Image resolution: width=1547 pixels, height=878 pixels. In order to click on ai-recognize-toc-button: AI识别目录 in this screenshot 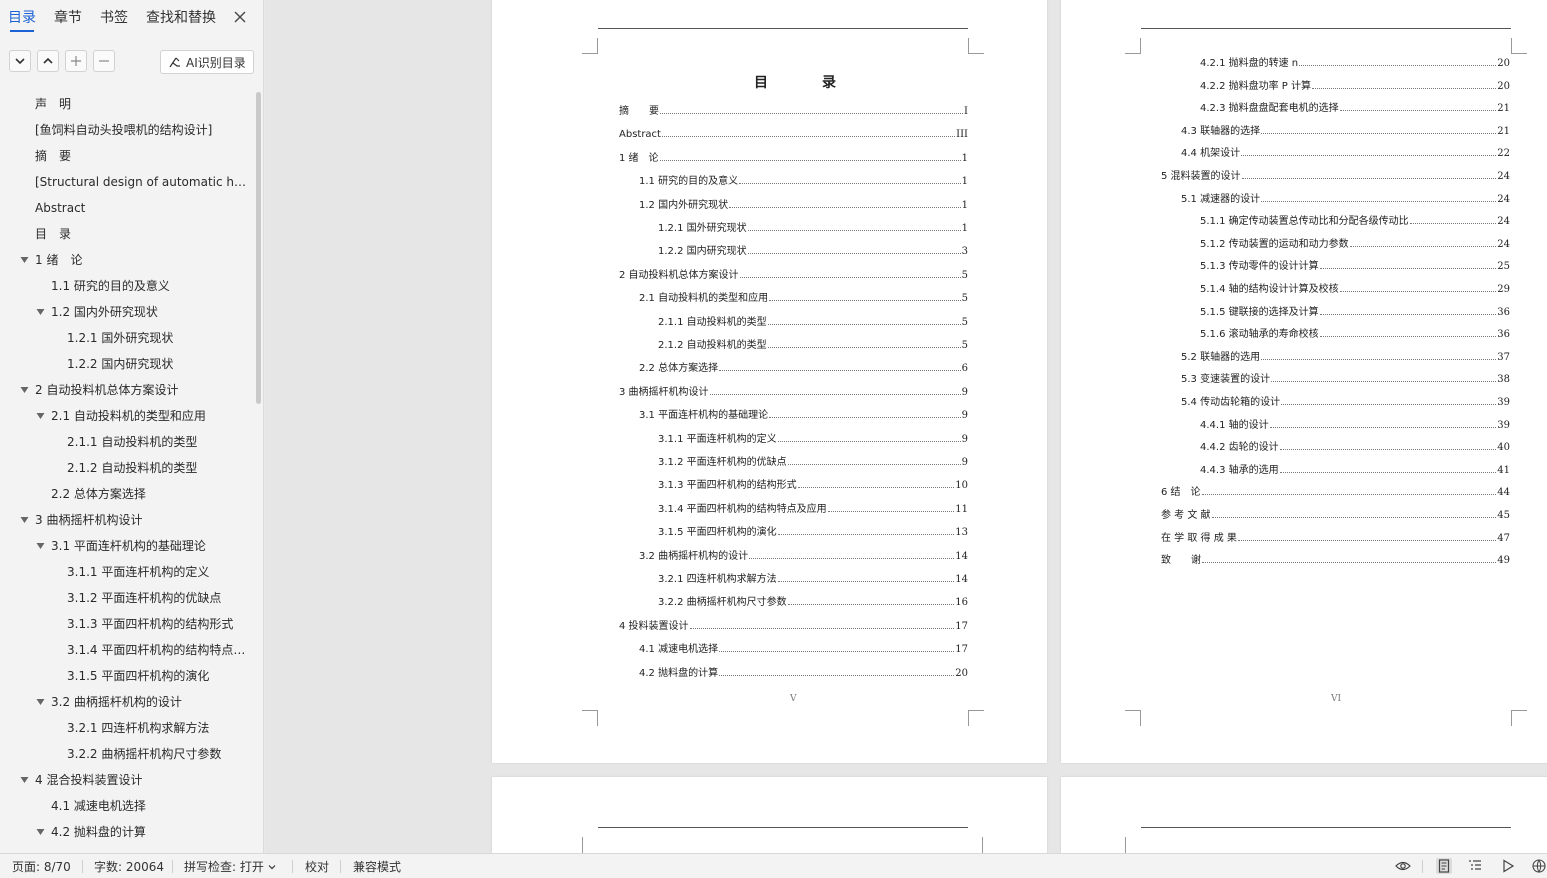, I will do `click(207, 62)`.